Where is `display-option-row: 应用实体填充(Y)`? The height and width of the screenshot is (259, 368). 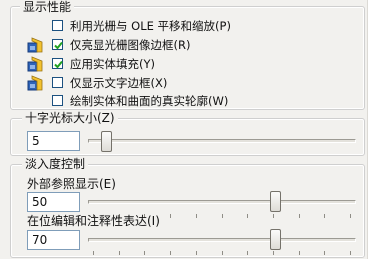
display-option-row: 应用实体填充(Y) is located at coordinates (202, 65).